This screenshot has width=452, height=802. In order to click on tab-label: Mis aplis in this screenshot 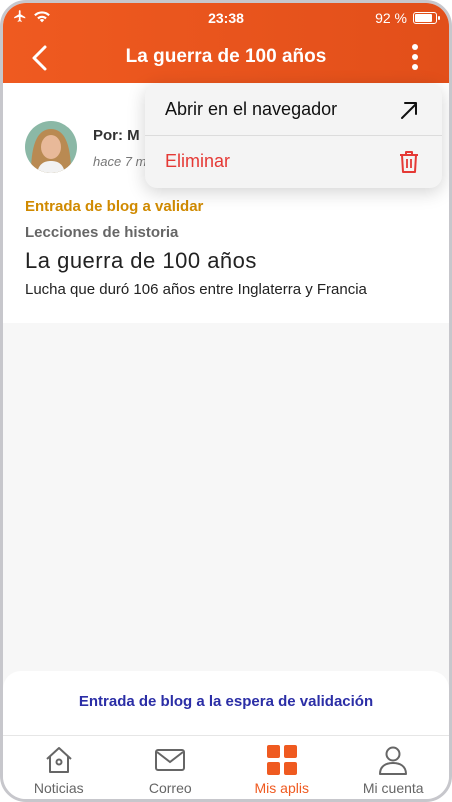, I will do `click(281, 788)`.